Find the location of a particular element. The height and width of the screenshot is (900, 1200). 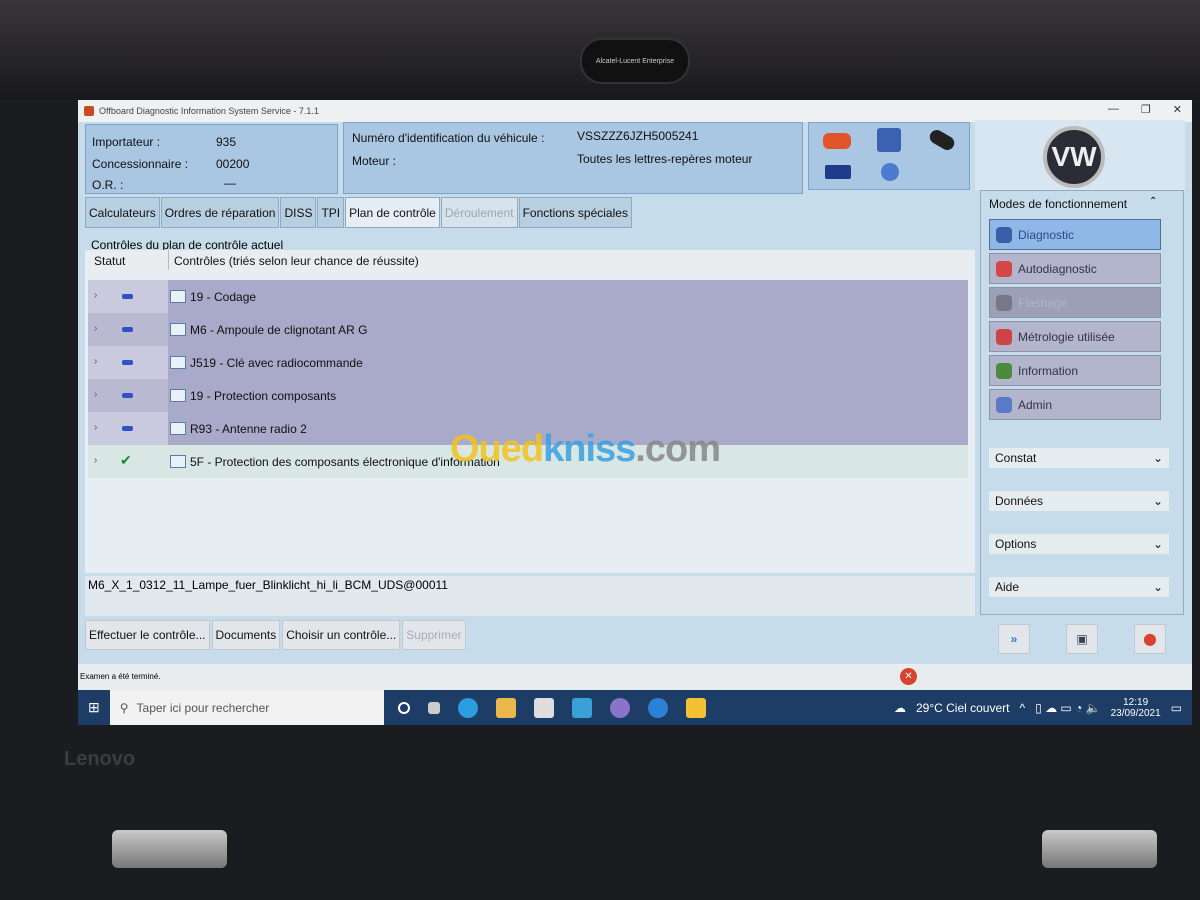

control-cell: M6 - Ampoule de clignotant AR G is located at coordinates (568, 329).